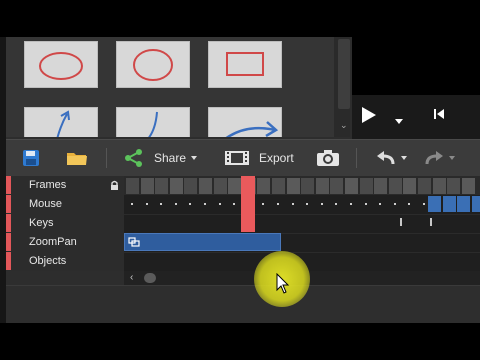  Describe the element at coordinates (131, 278) in the screenshot. I see `chevron-left-icon: ‹` at that location.